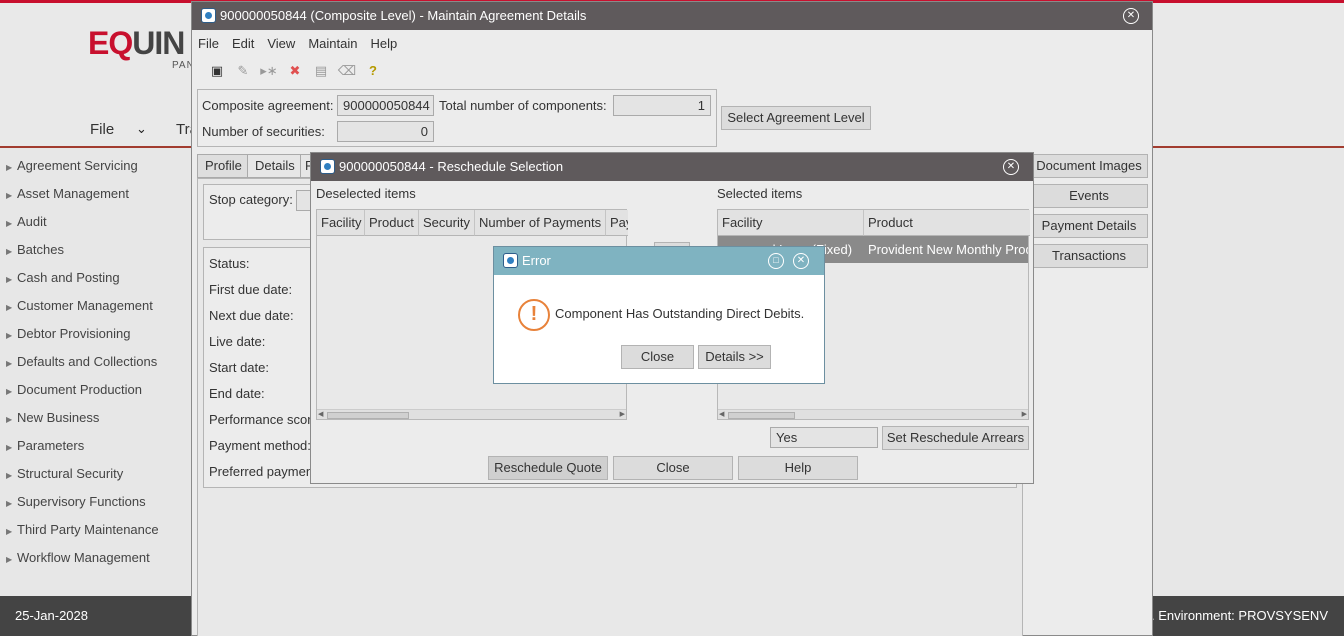  I want to click on document-images-button: Document Images, so click(1089, 166).